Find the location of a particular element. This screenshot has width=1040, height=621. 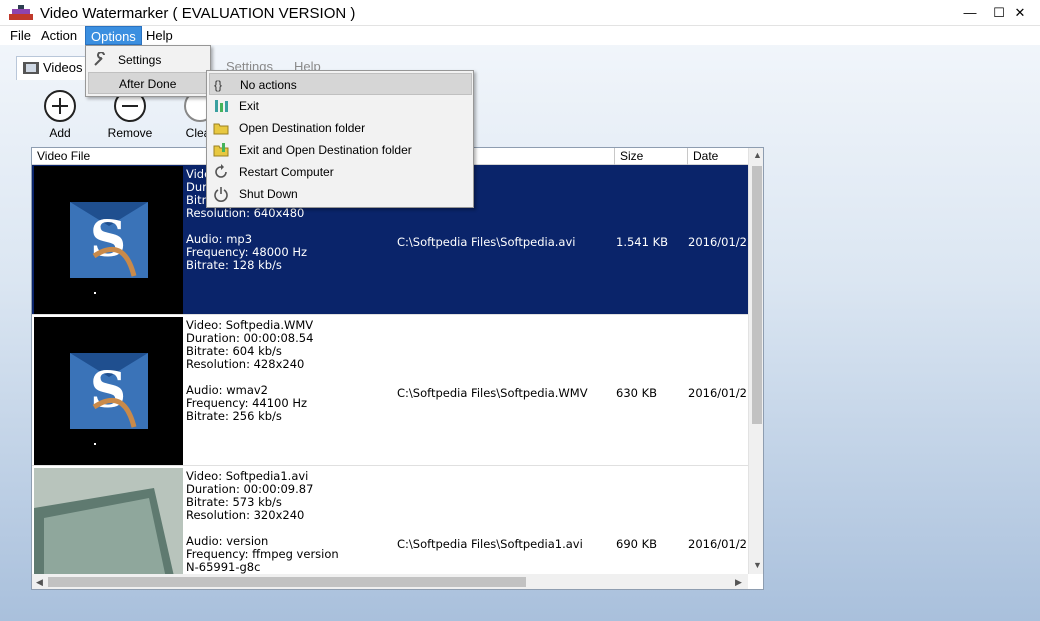

menu-item-shutdown-label: Shut Down is located at coordinates (268, 194).